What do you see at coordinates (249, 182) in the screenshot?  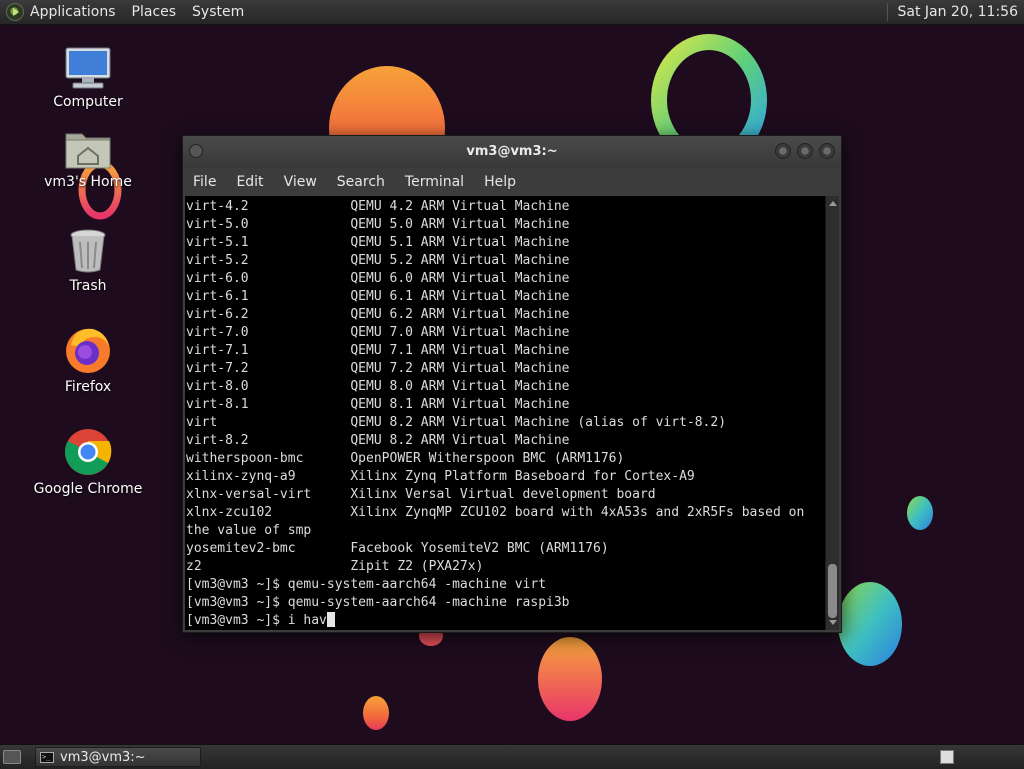 I see `menu-edit: Edit` at bounding box center [249, 182].